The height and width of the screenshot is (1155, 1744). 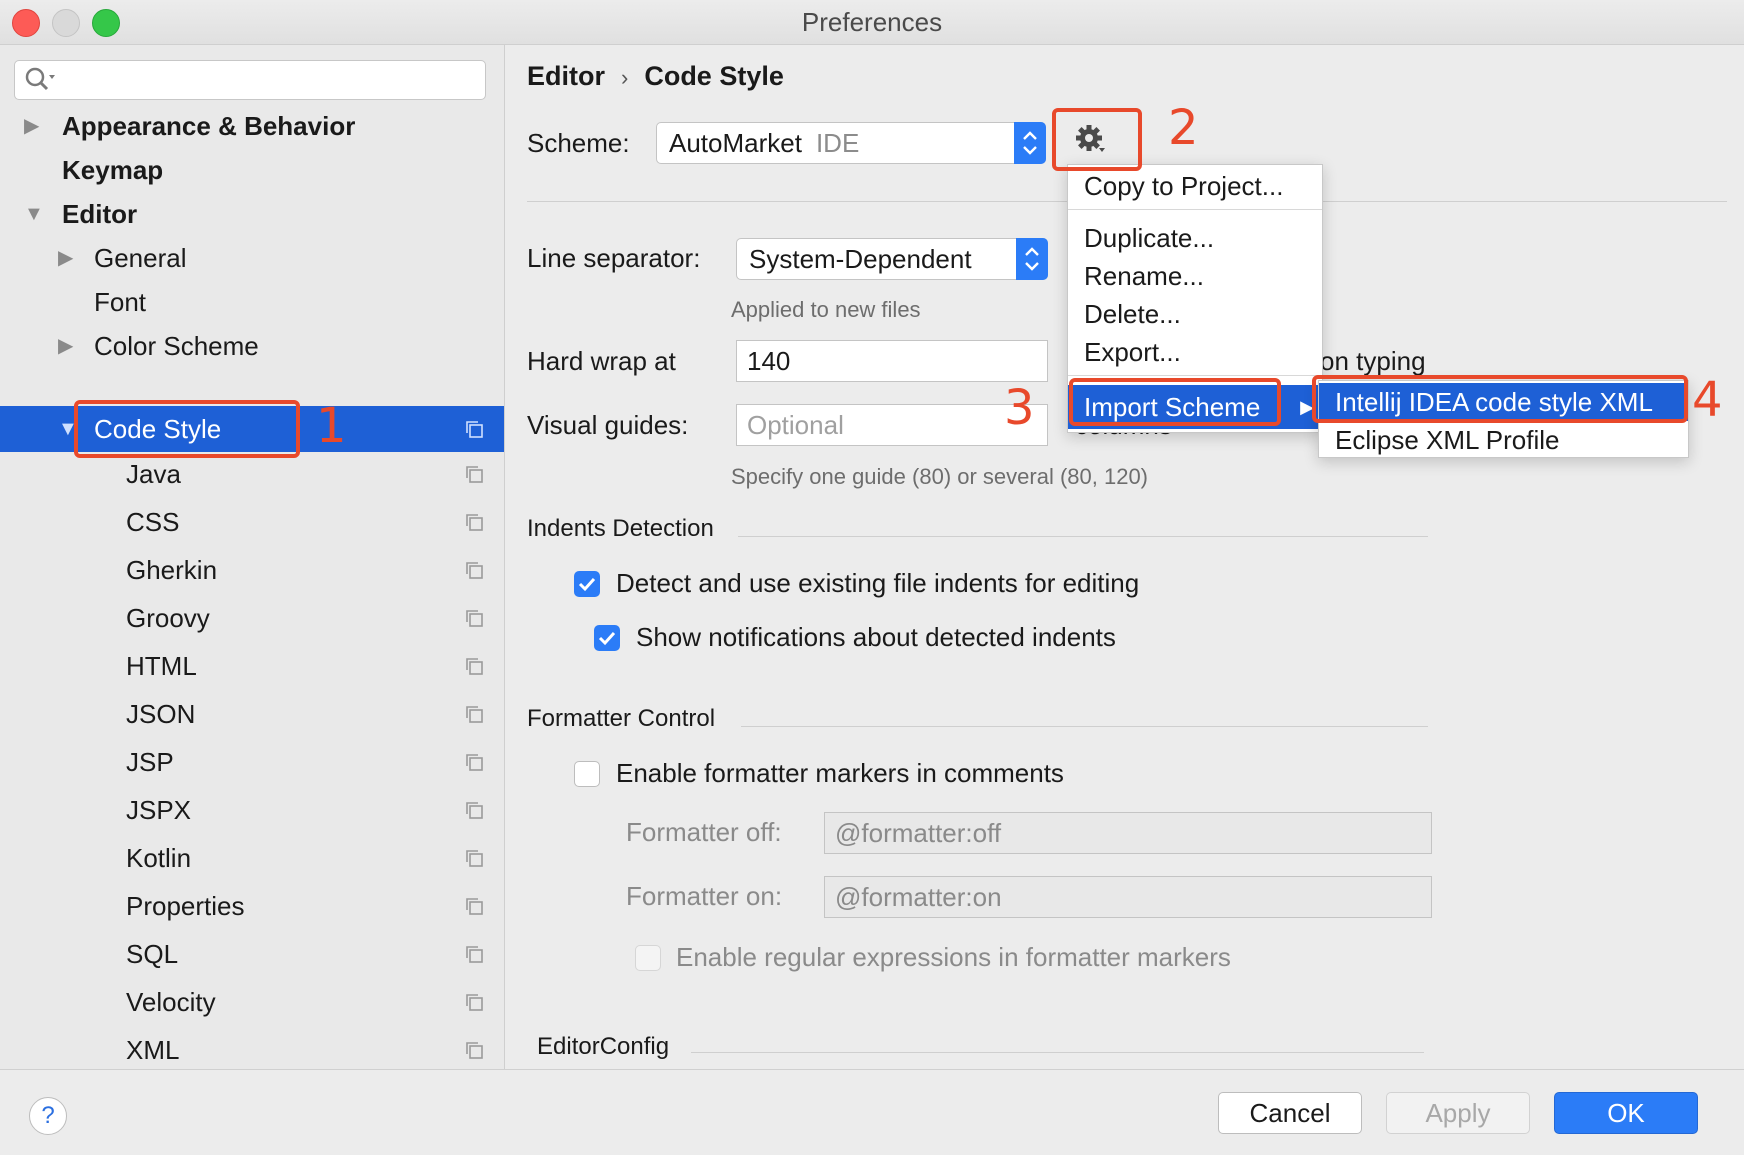 I want to click on sidebar-item-label: CSS, so click(x=153, y=522).